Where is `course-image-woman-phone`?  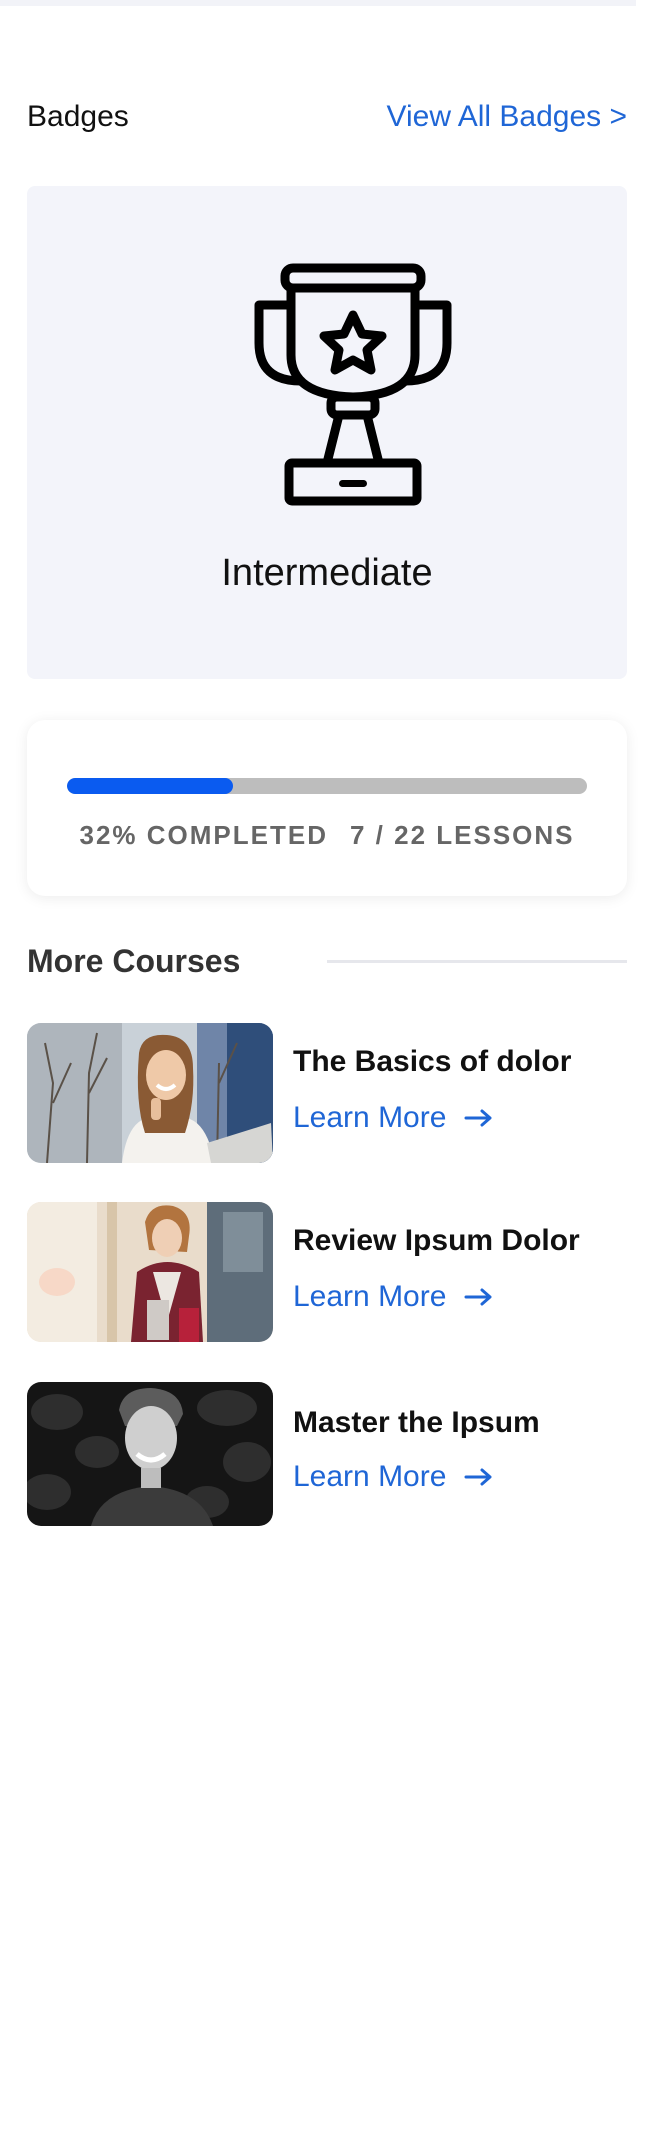 course-image-woman-phone is located at coordinates (150, 1093).